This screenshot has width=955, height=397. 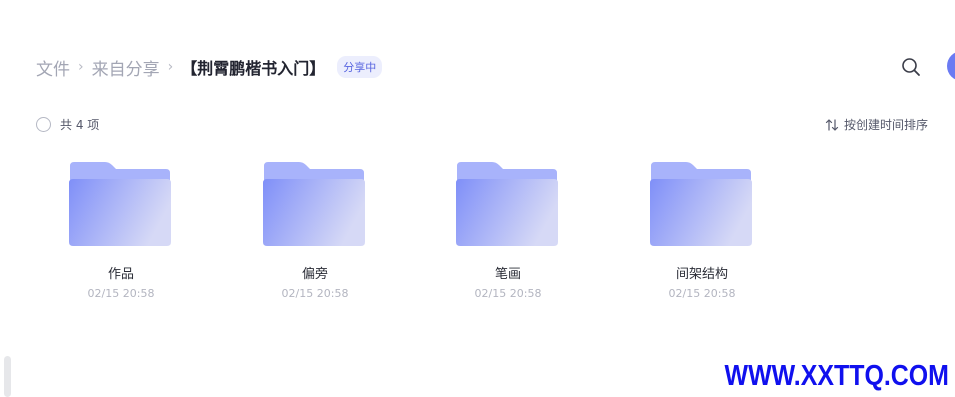 I want to click on sort-icon, so click(x=832, y=124).